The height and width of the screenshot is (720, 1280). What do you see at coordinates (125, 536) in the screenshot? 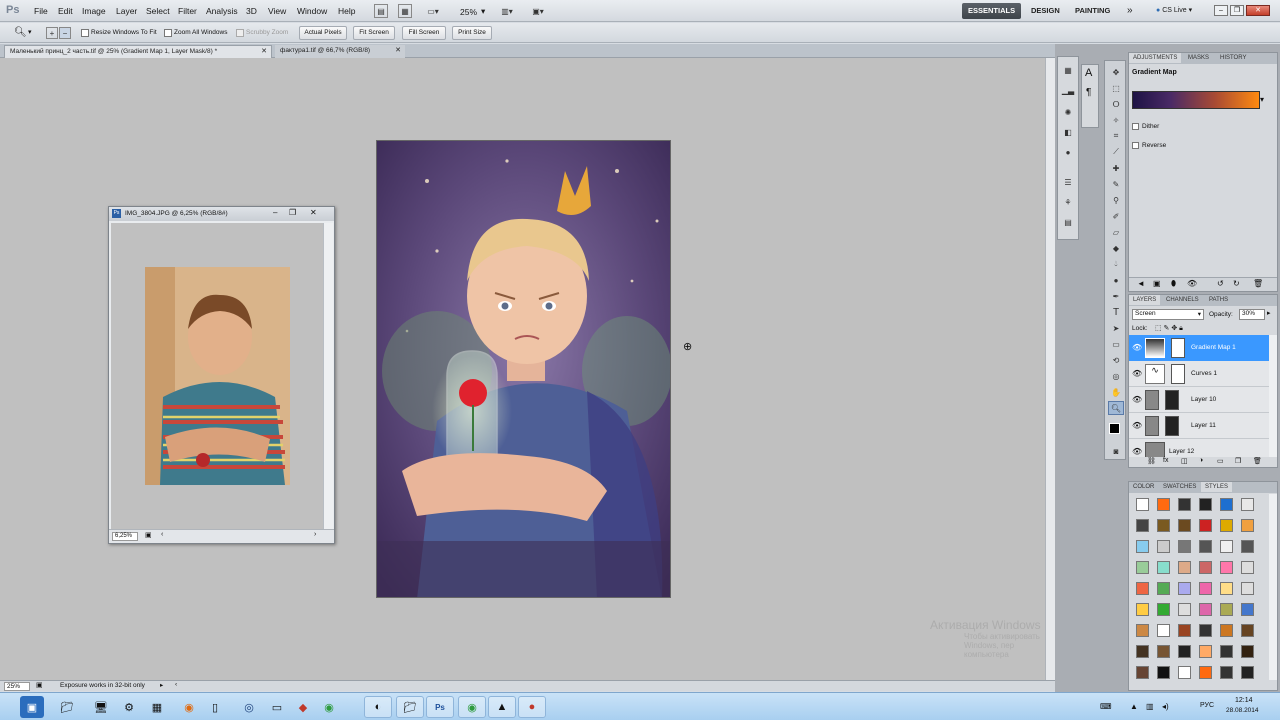
I see `window-zoom-value: 6,25%` at bounding box center [125, 536].